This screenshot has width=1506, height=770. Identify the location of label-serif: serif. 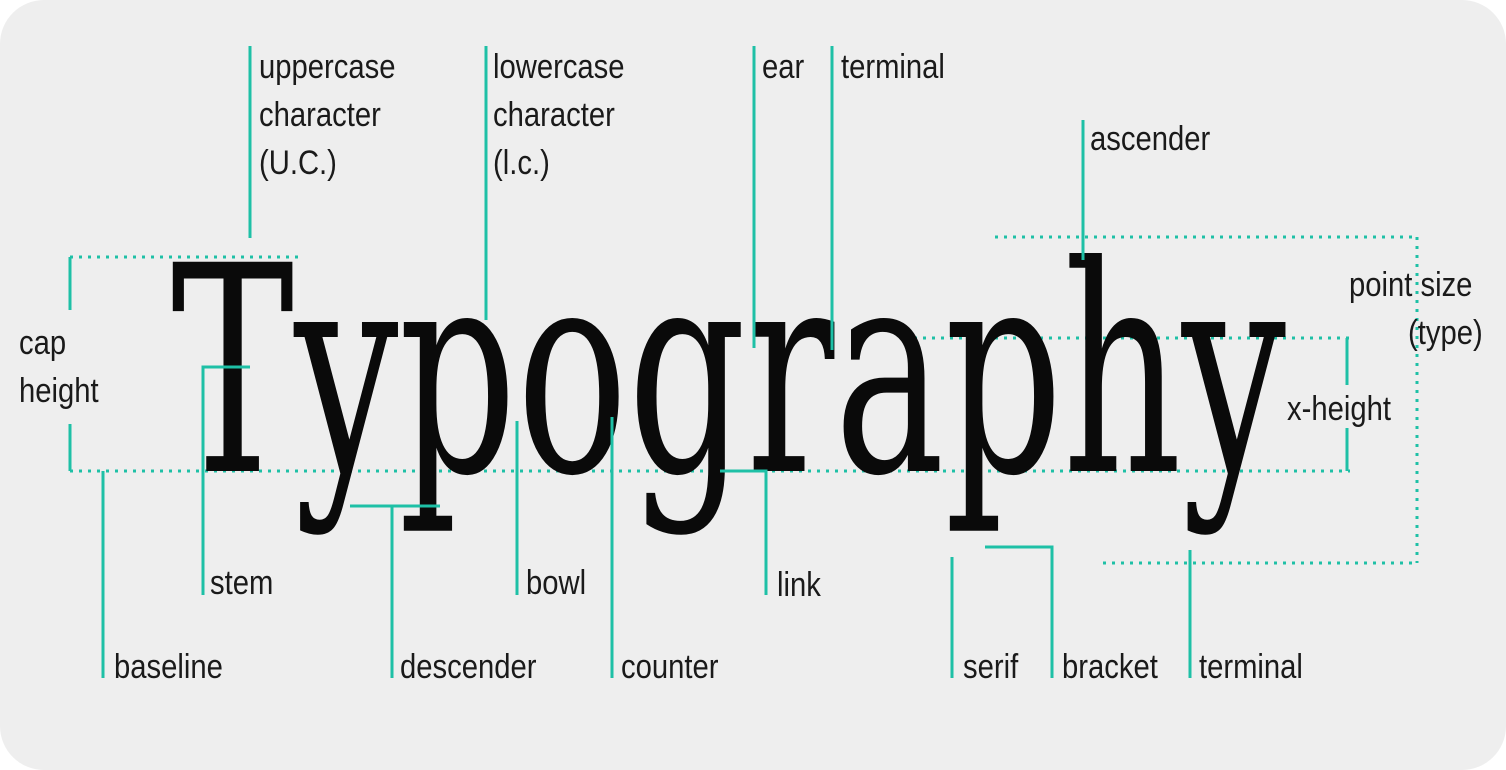
(990, 666).